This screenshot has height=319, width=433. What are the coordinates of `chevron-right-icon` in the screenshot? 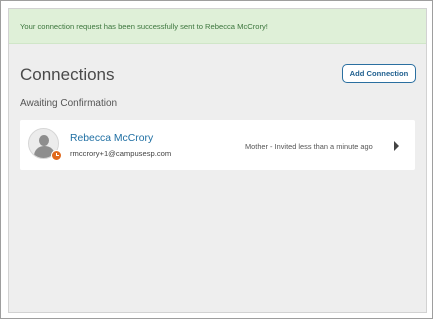 It's located at (396, 146).